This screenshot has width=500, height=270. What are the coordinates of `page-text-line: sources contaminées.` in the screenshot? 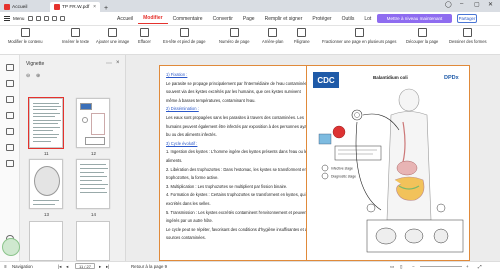 It's located at (186, 238).